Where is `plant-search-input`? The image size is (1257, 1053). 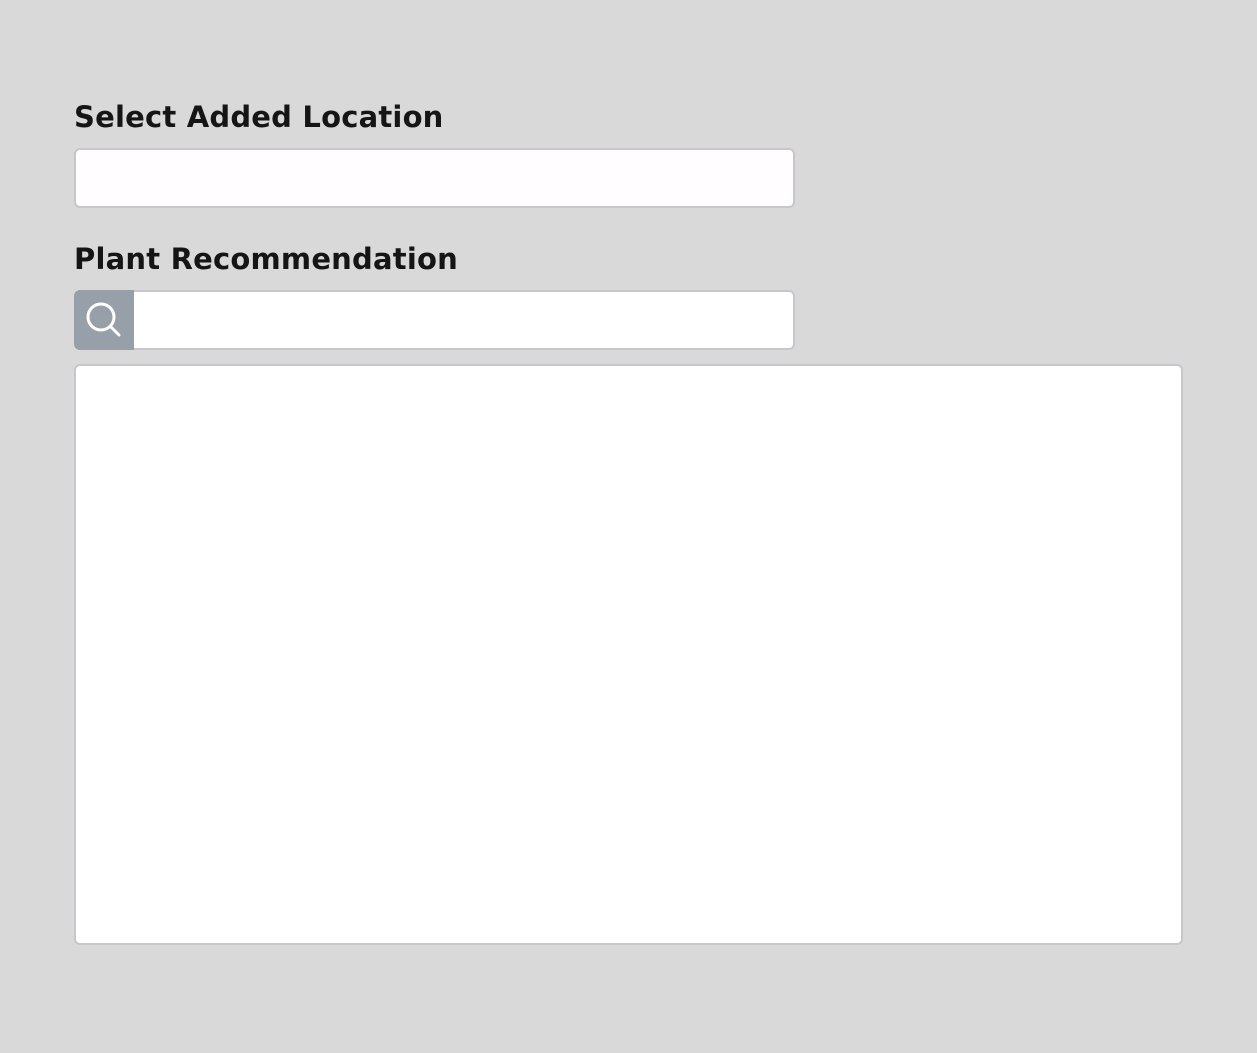 plant-search-input is located at coordinates (464, 320).